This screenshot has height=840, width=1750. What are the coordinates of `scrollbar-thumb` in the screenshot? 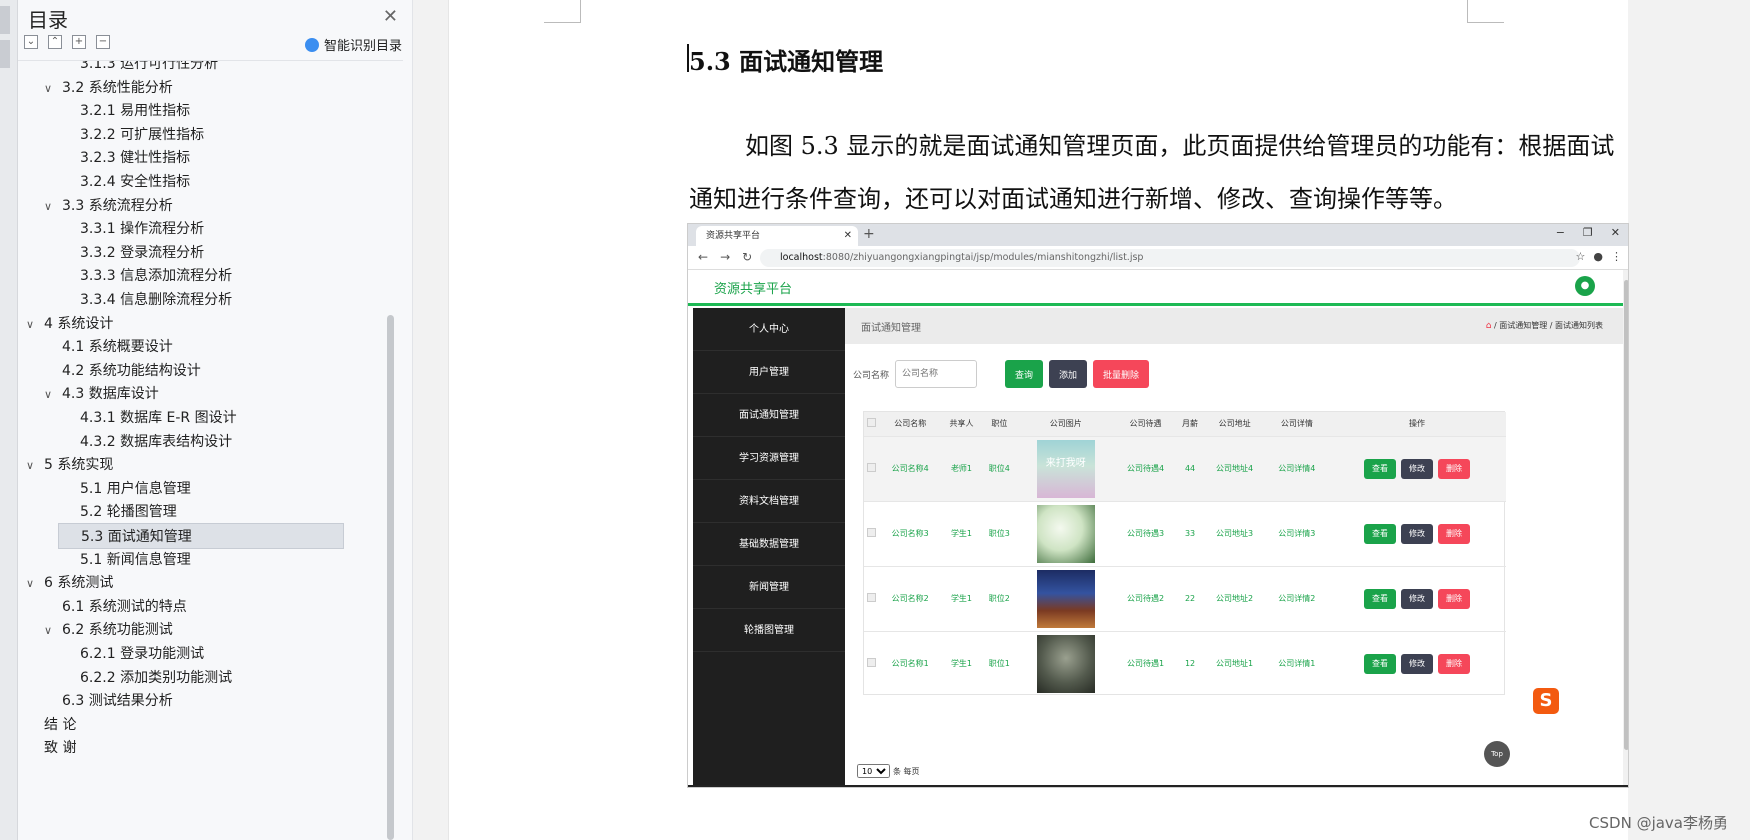 It's located at (1626, 515).